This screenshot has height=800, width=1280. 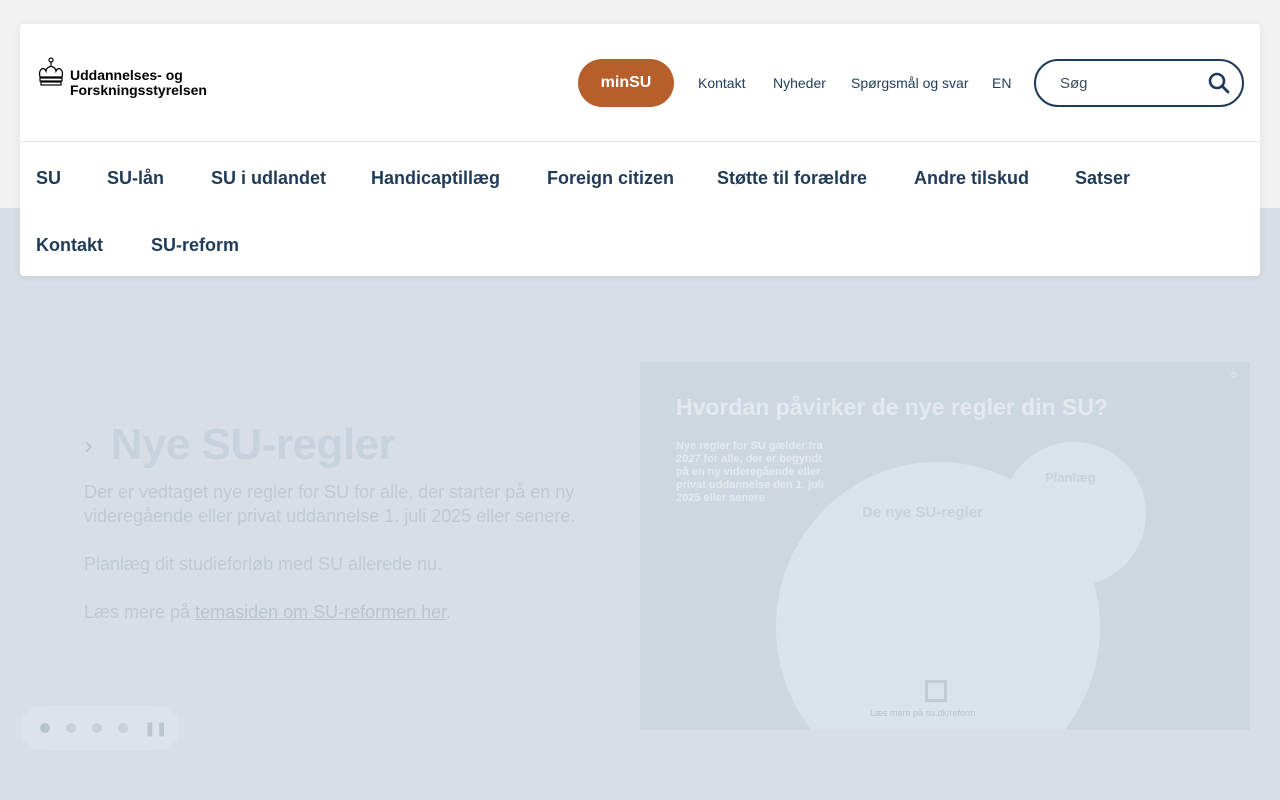 I want to click on image-bubble-title: De nye SU-regler, so click(x=922, y=512).